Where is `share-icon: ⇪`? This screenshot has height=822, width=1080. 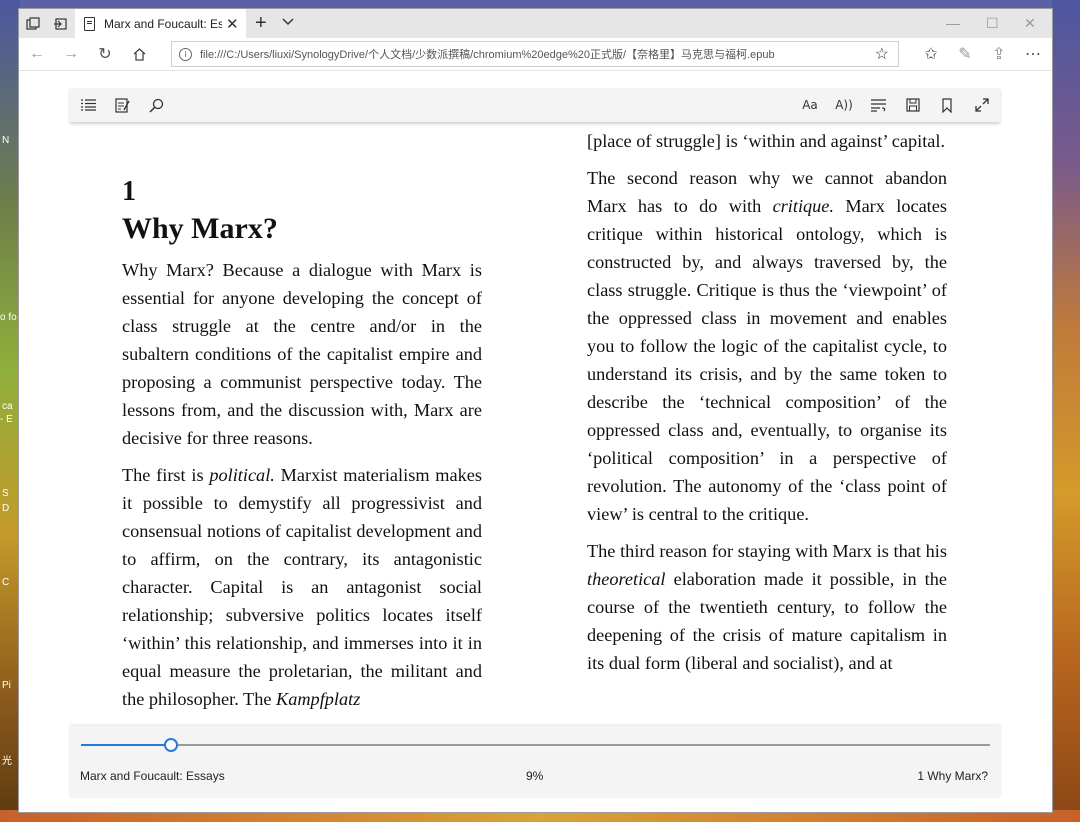
share-icon: ⇪ is located at coordinates (999, 54).